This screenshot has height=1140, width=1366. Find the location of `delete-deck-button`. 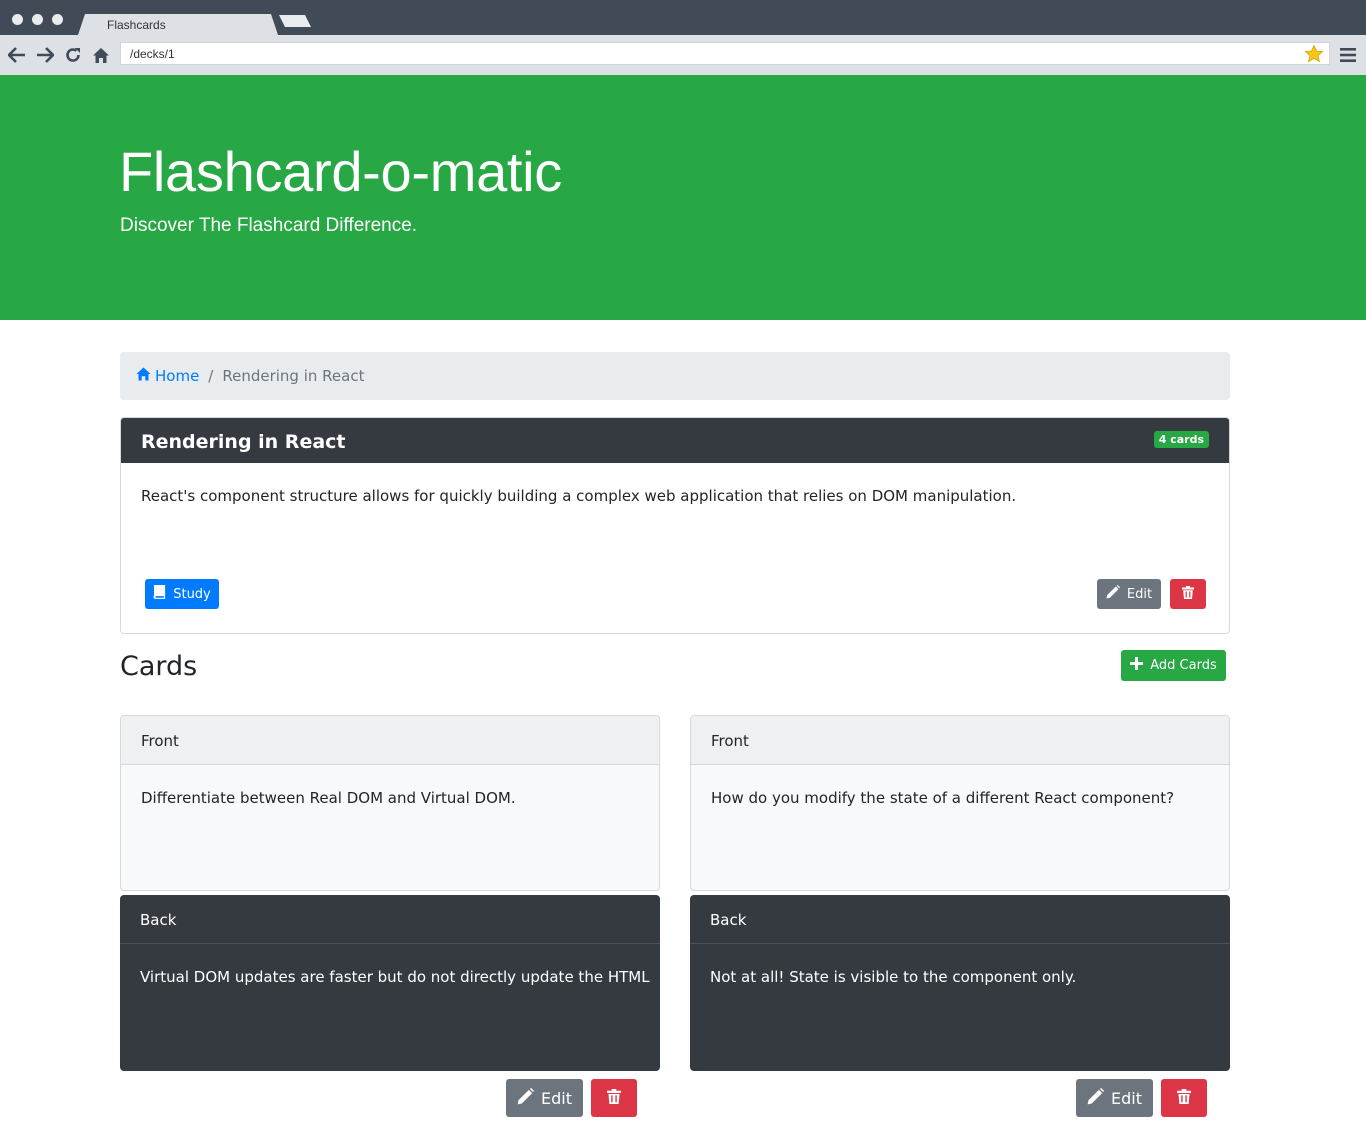

delete-deck-button is located at coordinates (1188, 594).